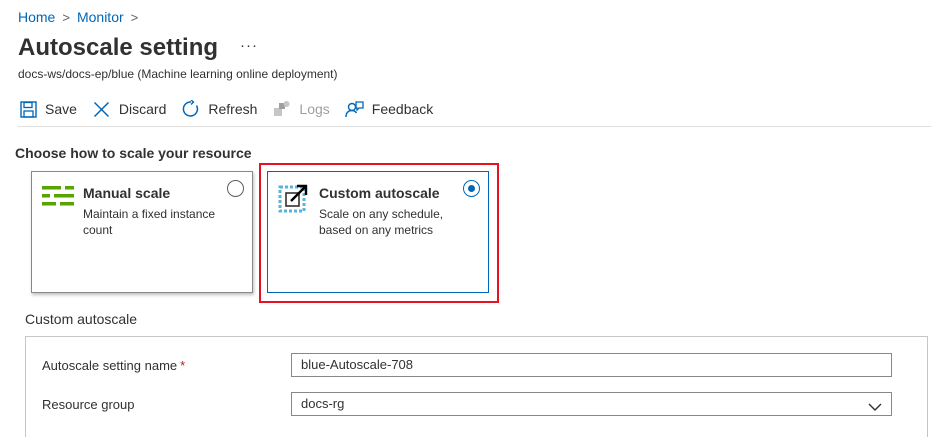 This screenshot has height=437, width=933. What do you see at coordinates (402, 109) in the screenshot?
I see `feedback-label: Feedback` at bounding box center [402, 109].